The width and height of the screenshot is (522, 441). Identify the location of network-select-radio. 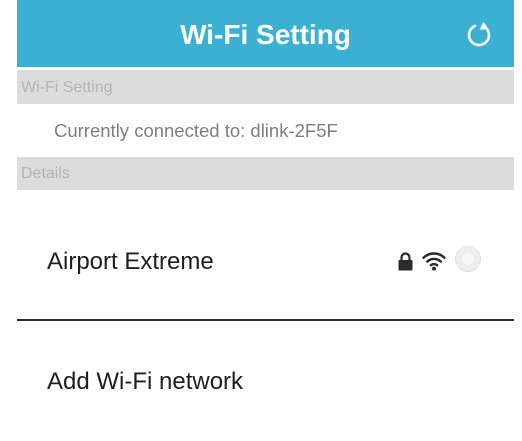
(468, 259).